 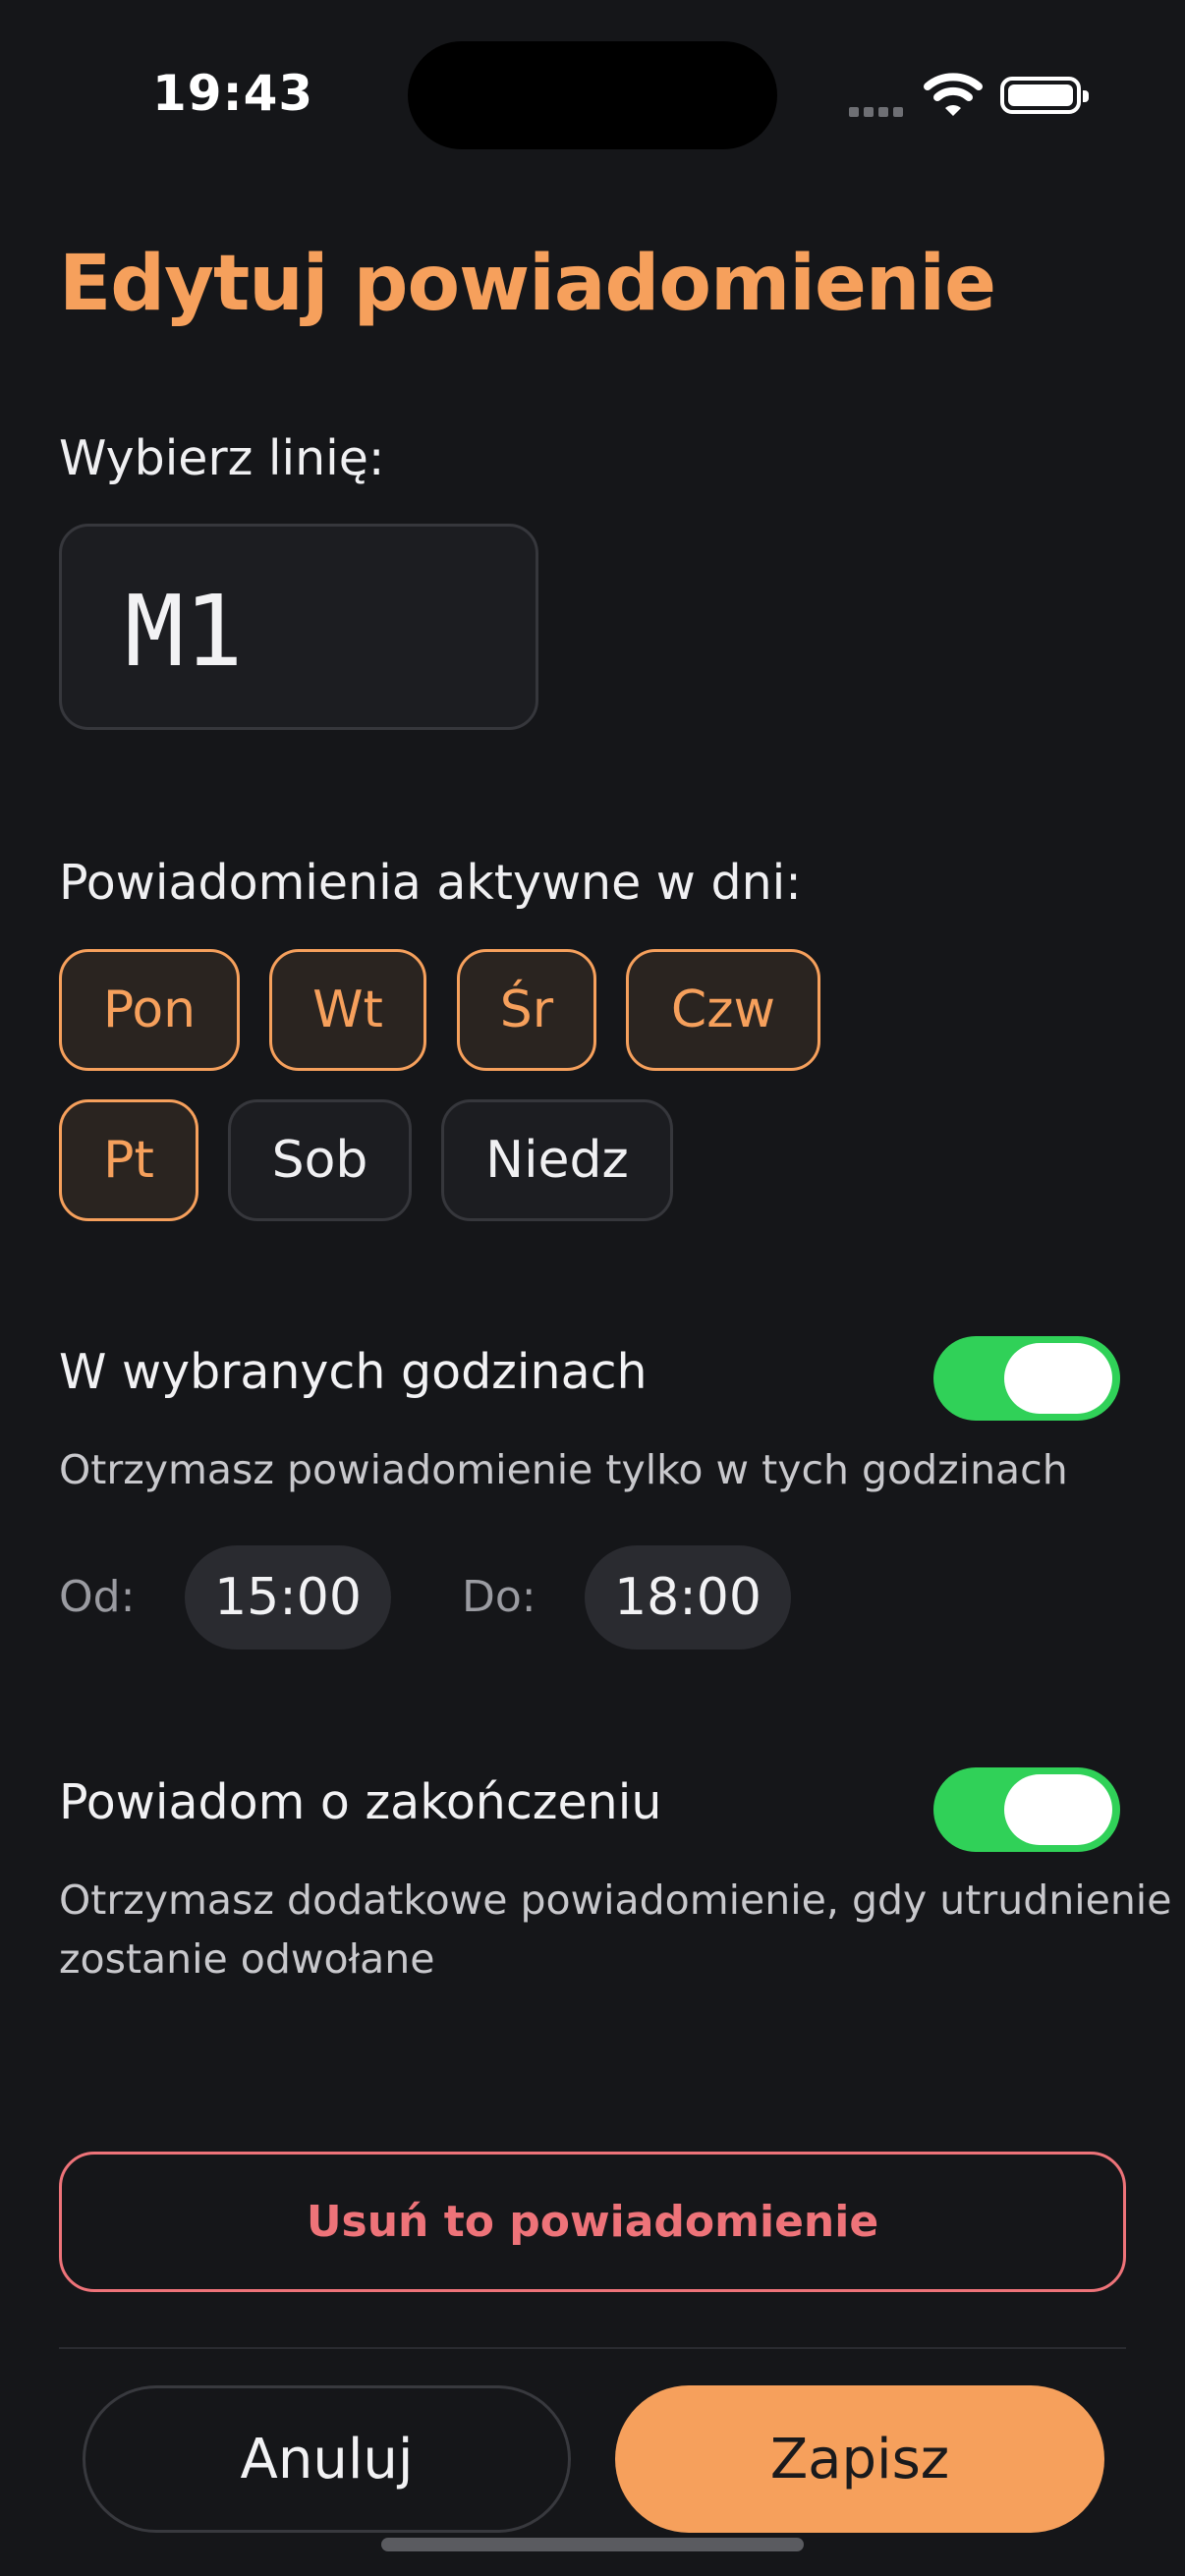 I want to click on cancel-button: Anuluj, so click(x=327, y=2459).